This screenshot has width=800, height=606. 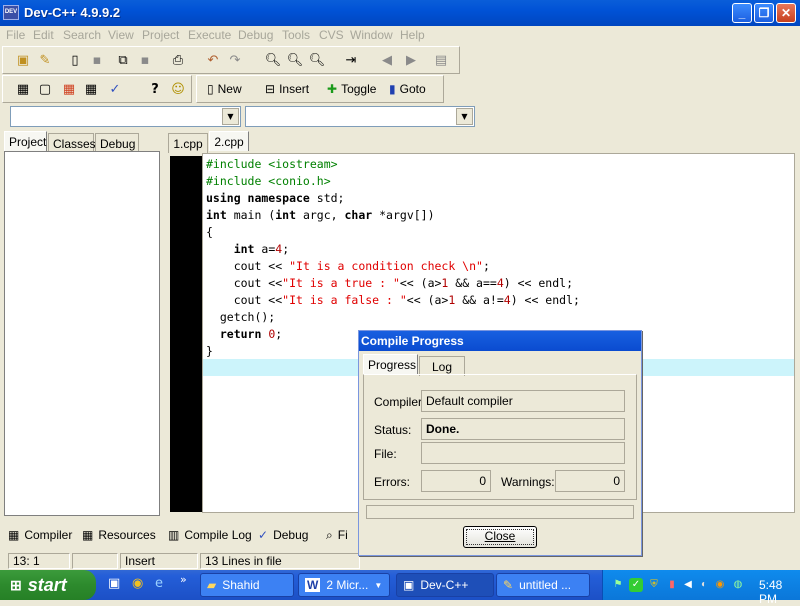 I want to click on tab-resources: ▦ Resources, so click(x=119, y=535).